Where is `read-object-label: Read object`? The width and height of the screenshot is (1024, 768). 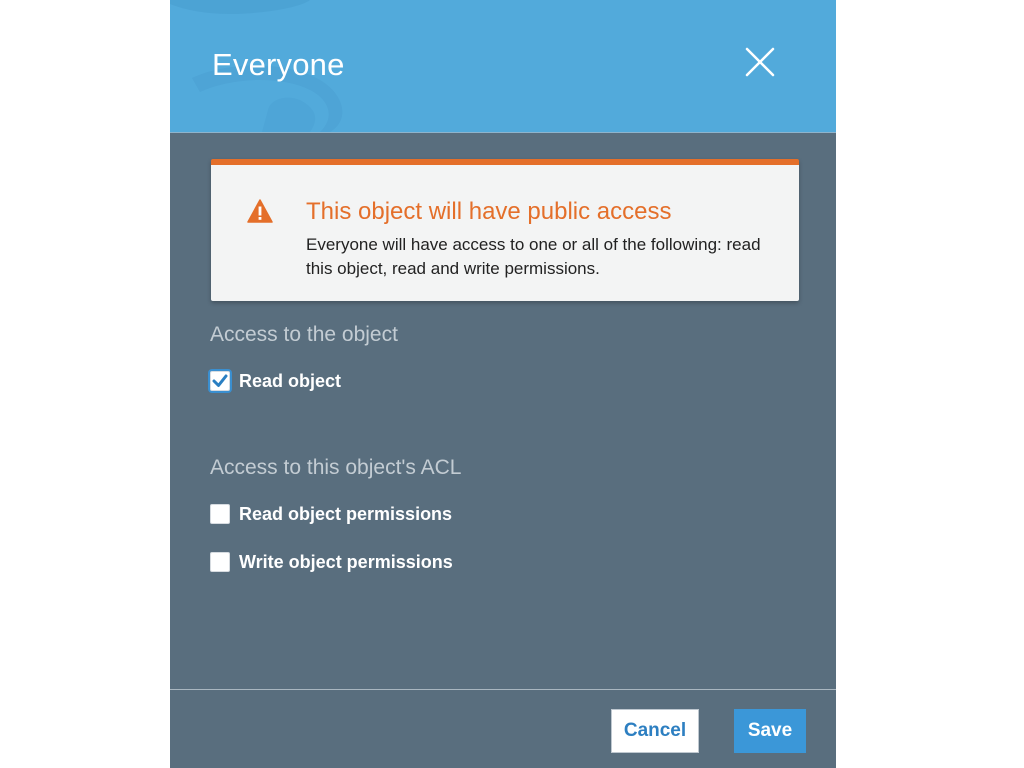
read-object-label: Read object is located at coordinates (290, 380).